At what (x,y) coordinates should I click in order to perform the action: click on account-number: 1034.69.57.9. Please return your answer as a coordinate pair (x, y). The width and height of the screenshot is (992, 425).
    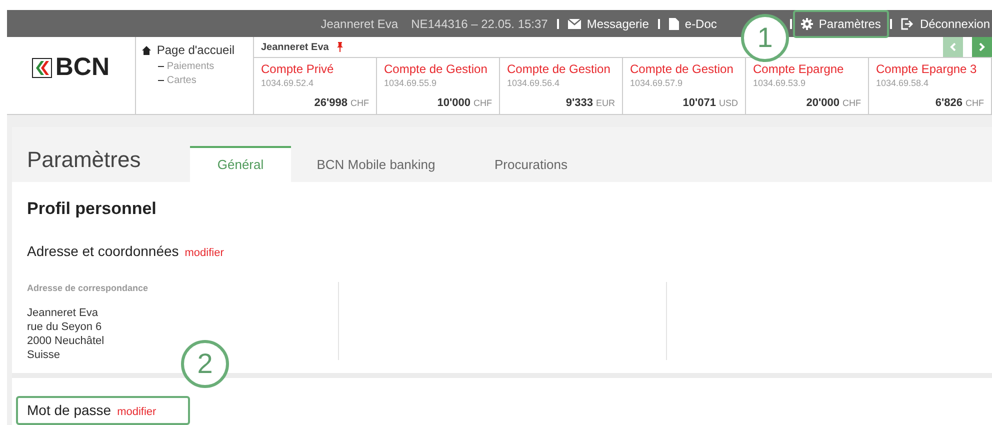
    Looking at the image, I should click on (657, 83).